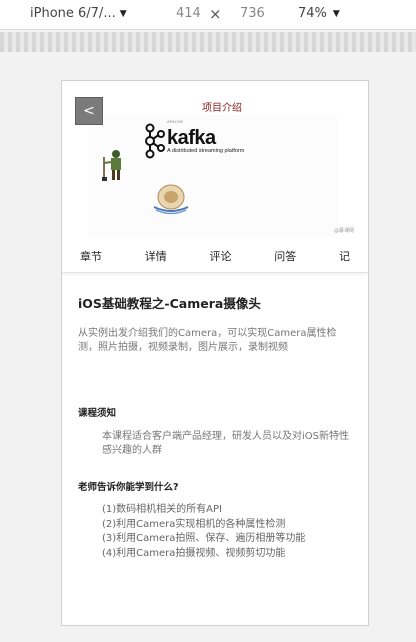  Describe the element at coordinates (171, 199) in the screenshot. I see `dish-illustration-icon` at that location.